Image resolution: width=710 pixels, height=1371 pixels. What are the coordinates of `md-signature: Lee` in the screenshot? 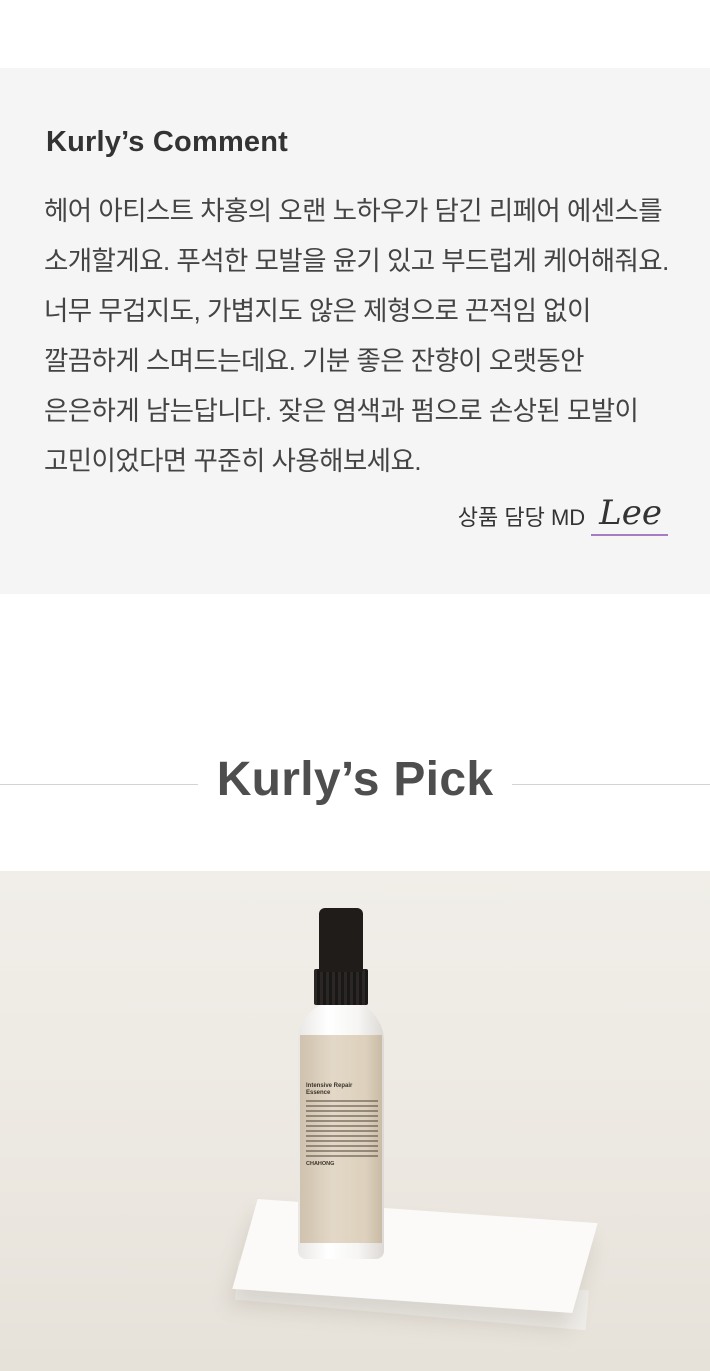 It's located at (629, 515).